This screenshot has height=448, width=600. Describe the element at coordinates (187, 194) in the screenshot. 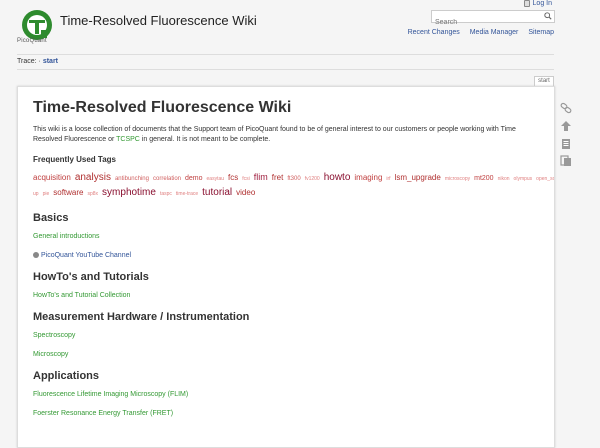

I see `tag-time-trace: time-trace` at that location.